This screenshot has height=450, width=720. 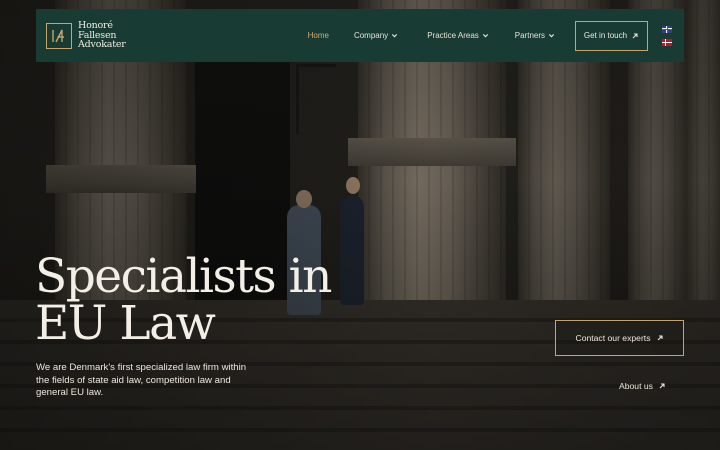 I want to click on danish-flag-icon, so click(x=667, y=42).